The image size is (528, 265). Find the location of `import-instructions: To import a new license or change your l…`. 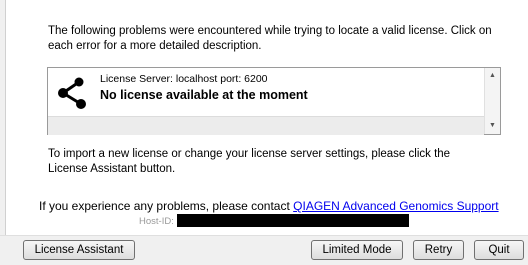

import-instructions: To import a new license or change your l… is located at coordinates (249, 161).